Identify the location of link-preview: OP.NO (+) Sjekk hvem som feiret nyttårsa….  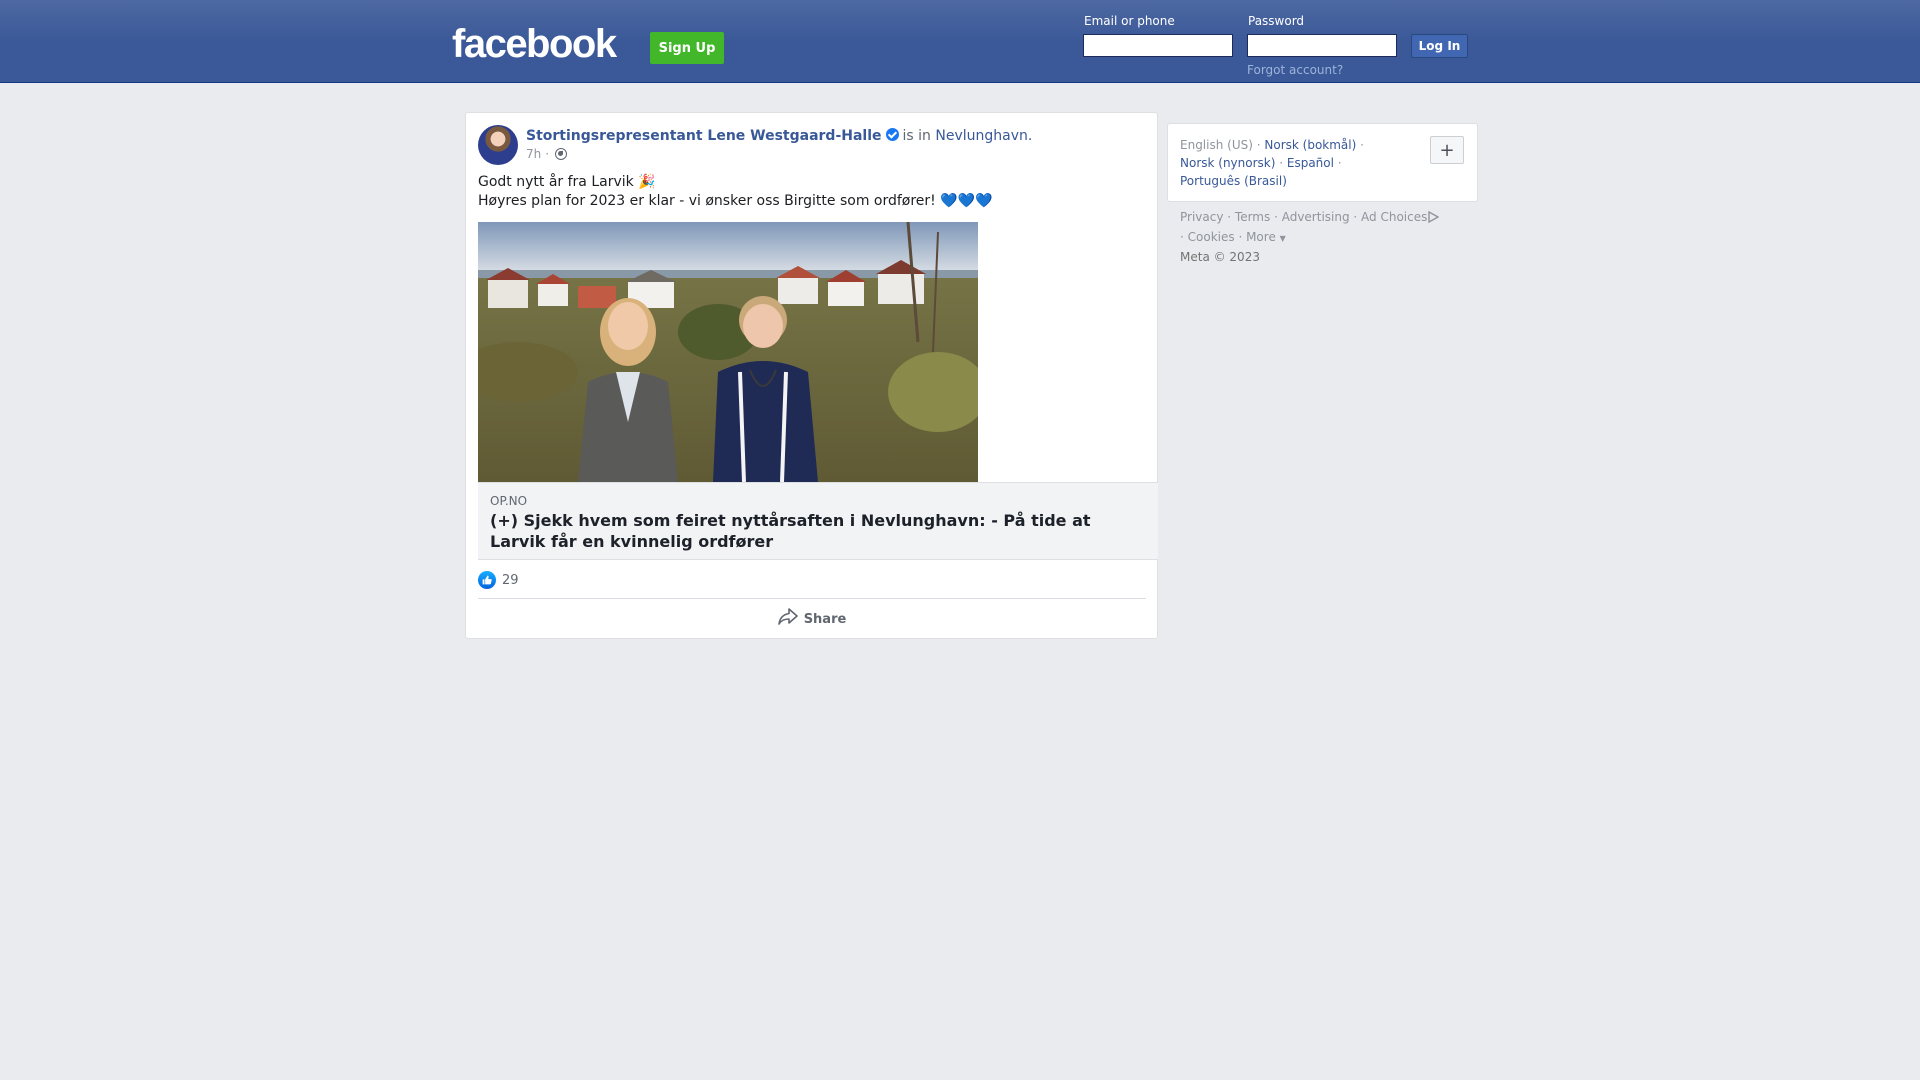
(818, 521).